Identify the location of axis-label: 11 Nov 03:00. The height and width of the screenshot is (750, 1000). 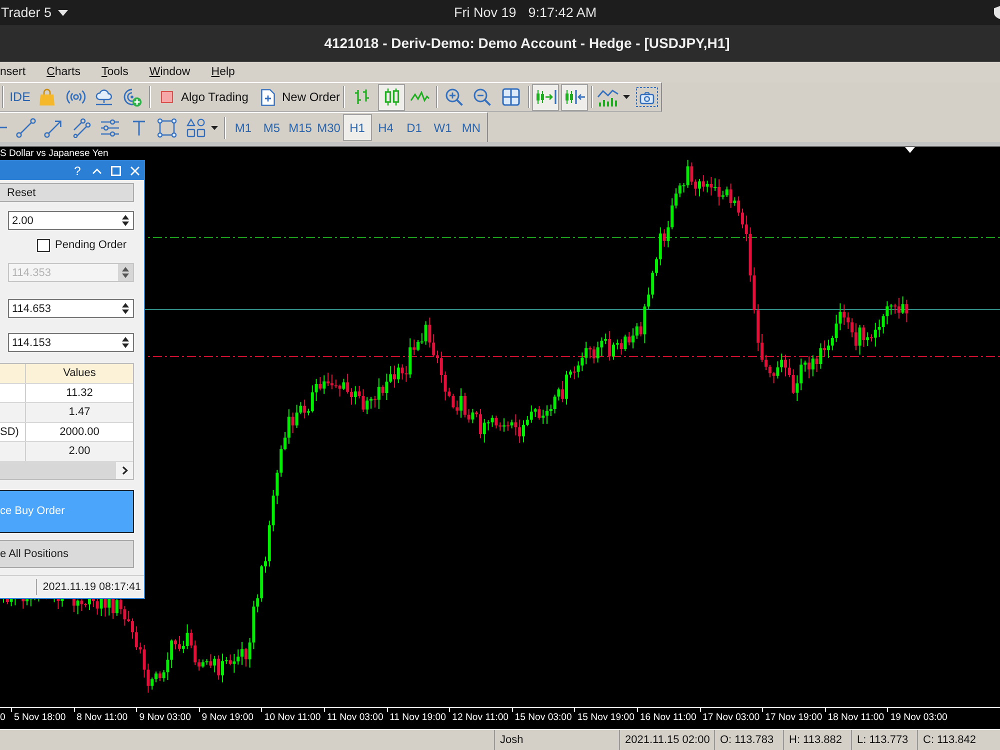
(355, 718).